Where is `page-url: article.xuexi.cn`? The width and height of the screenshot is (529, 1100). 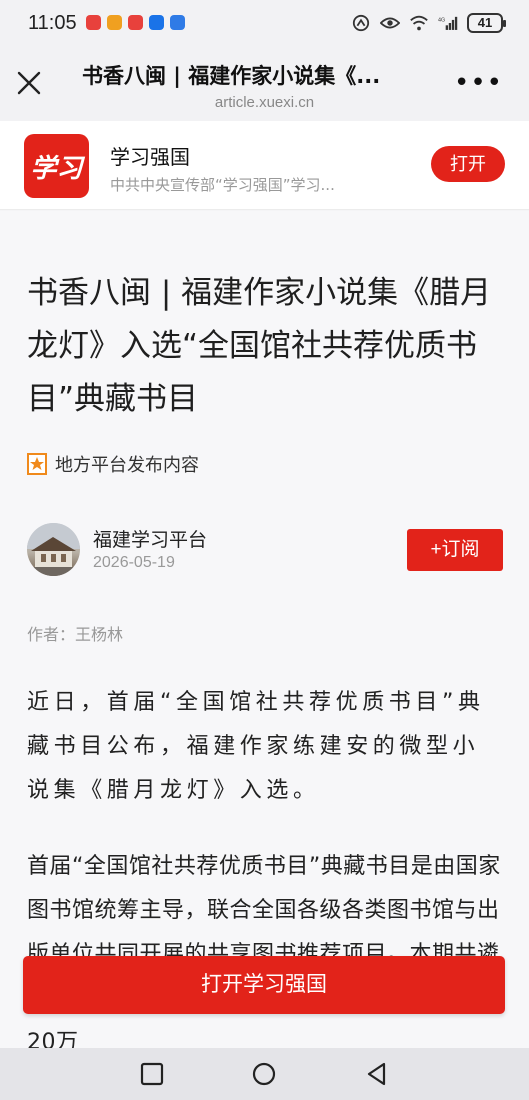
page-url: article.xuexi.cn is located at coordinates (264, 102).